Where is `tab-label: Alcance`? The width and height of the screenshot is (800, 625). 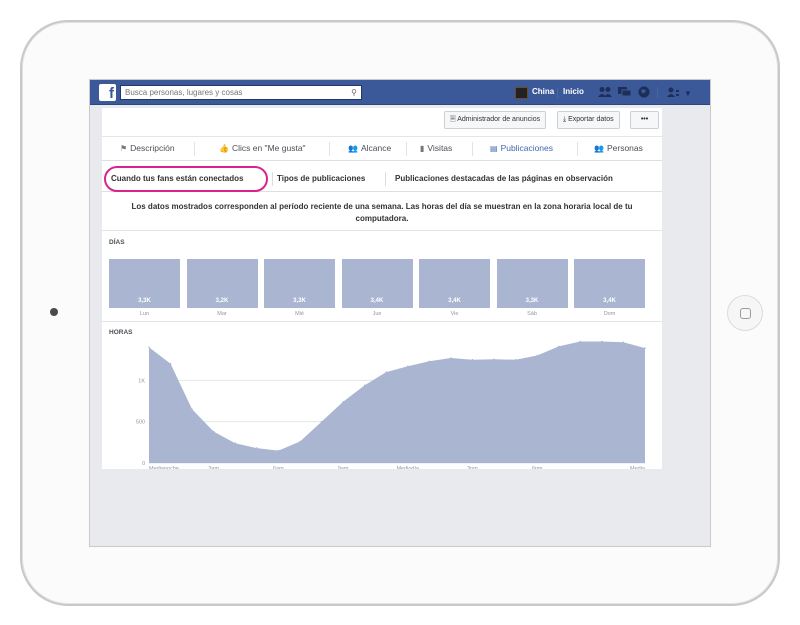 tab-label: Alcance is located at coordinates (376, 148).